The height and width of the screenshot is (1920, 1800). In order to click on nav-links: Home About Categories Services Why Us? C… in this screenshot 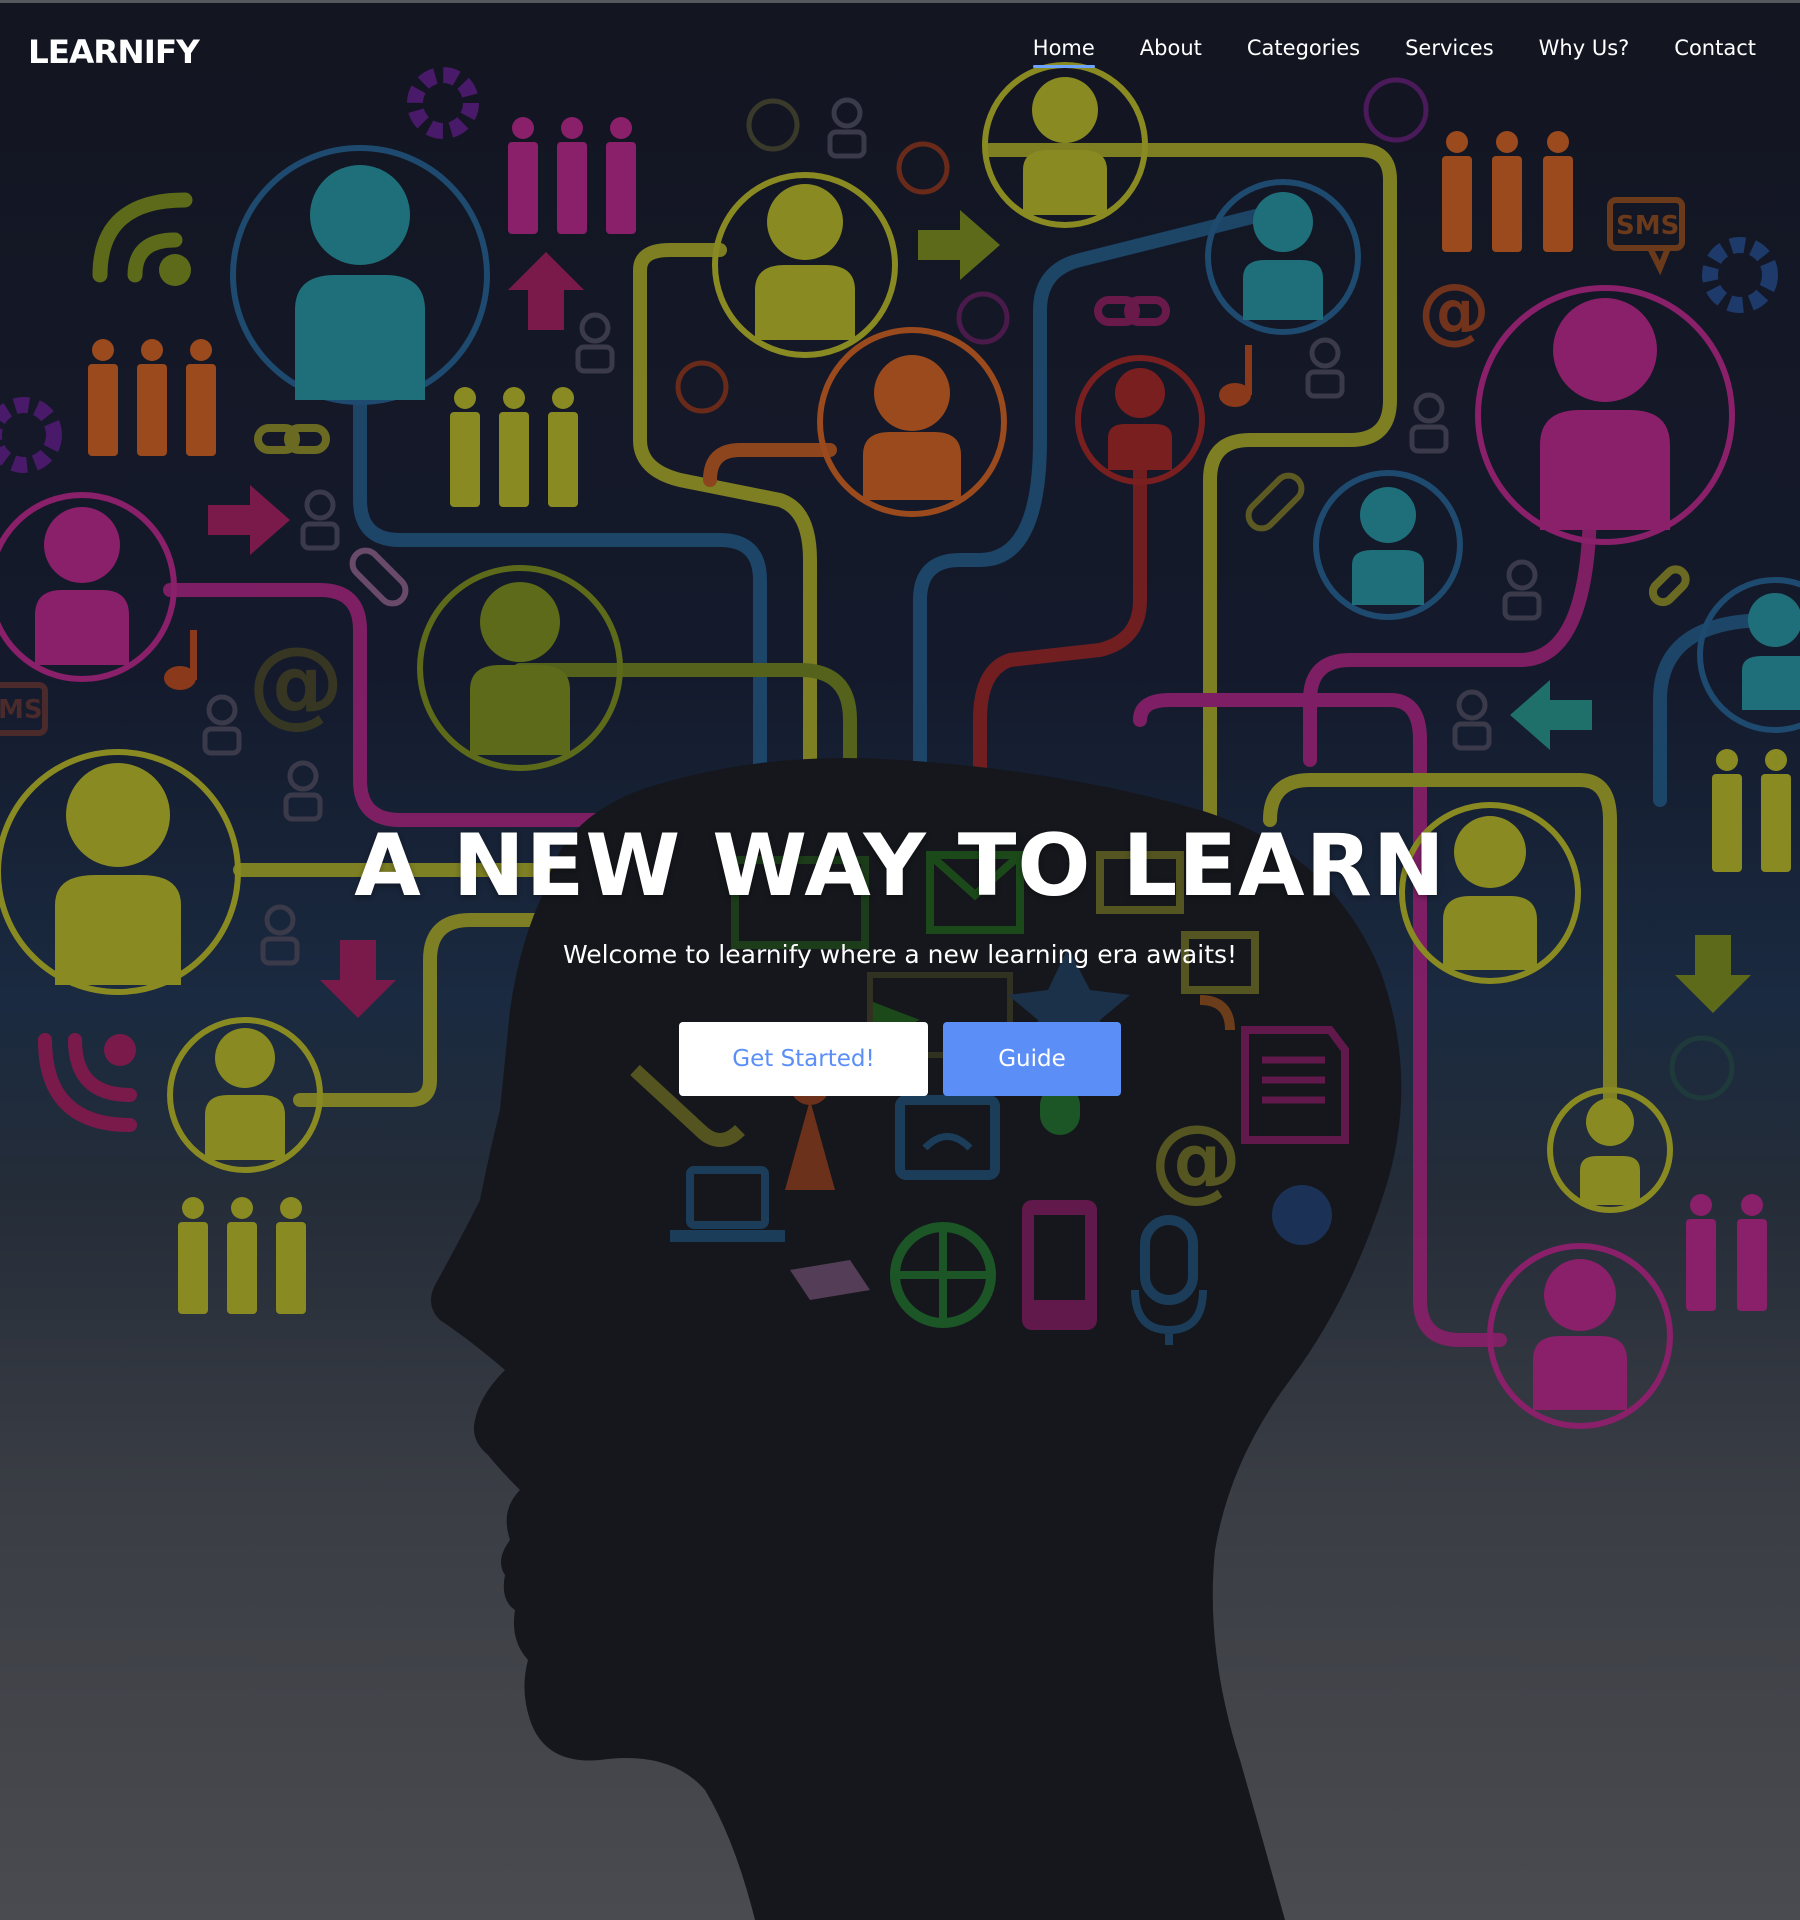, I will do `click(1394, 52)`.